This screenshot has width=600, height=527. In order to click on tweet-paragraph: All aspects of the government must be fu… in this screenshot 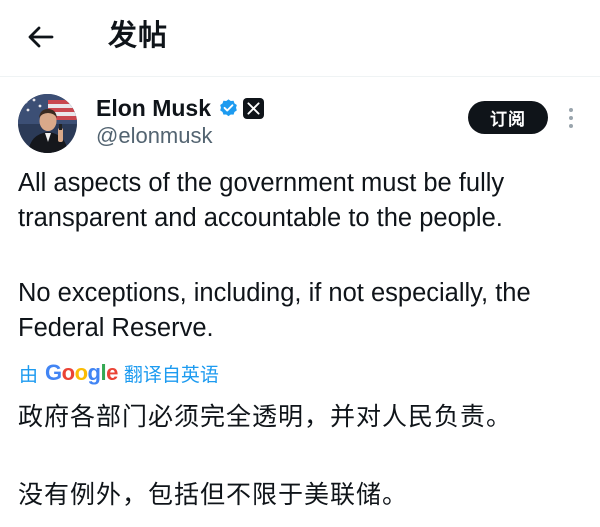, I will do `click(261, 200)`.